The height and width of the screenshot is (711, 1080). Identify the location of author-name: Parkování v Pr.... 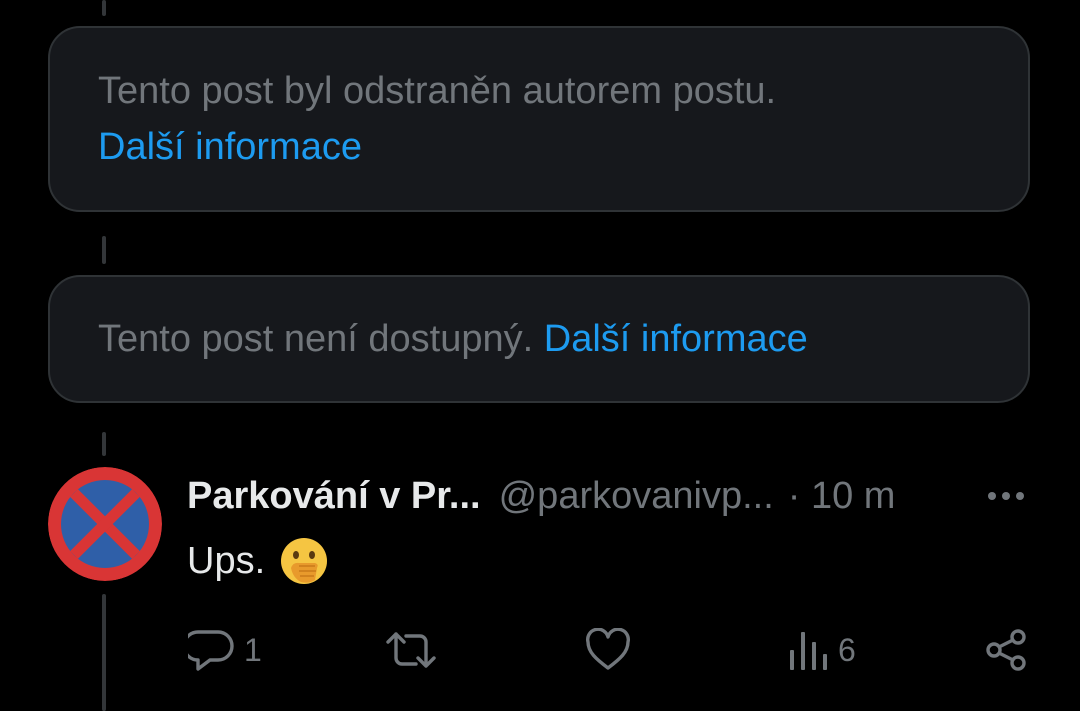
(334, 496).